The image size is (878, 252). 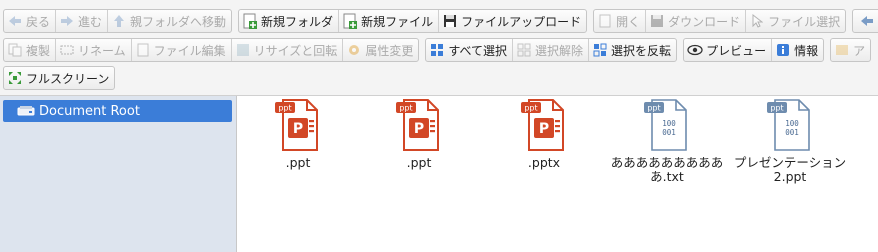 I want to click on copy-icon, so click(x=15, y=50).